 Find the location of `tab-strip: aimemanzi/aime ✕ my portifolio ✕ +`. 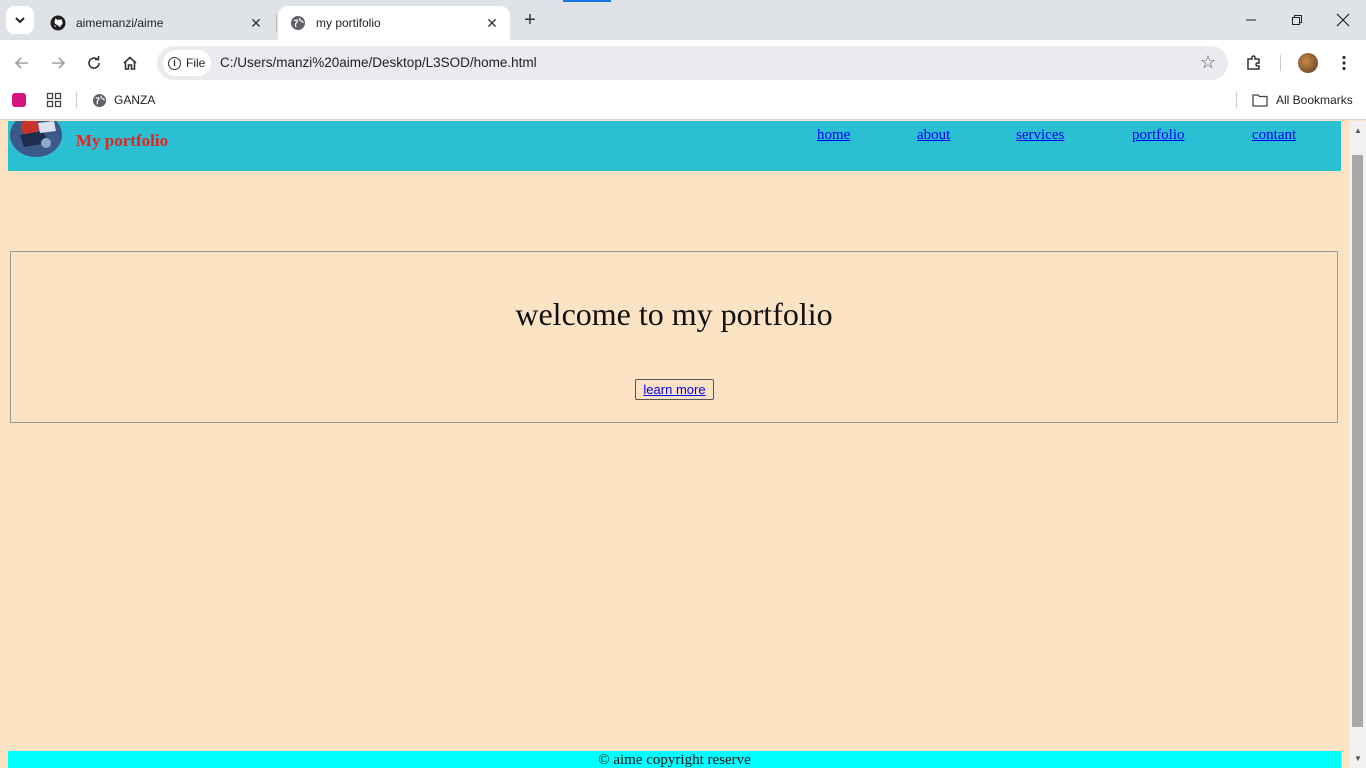

tab-strip: aimemanzi/aime ✕ my portifolio ✕ + is located at coordinates (683, 20).